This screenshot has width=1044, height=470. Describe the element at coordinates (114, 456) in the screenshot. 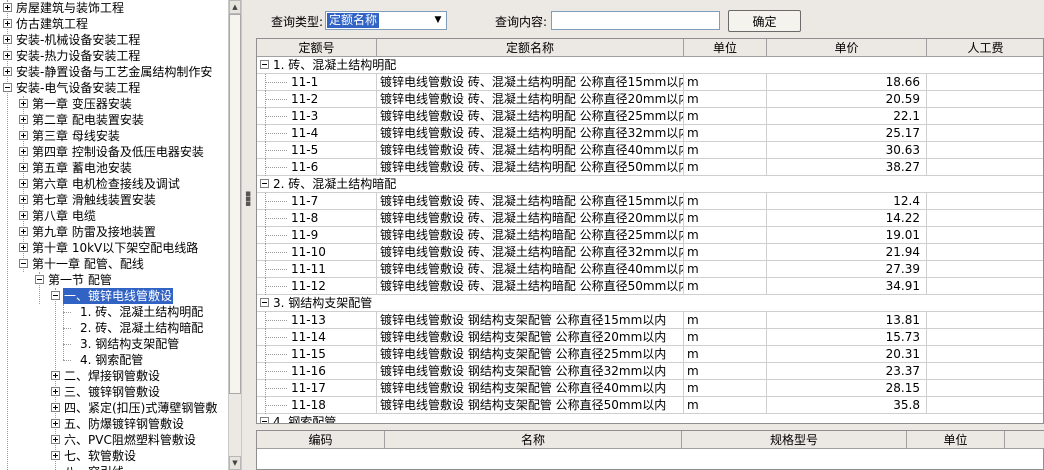

I see `tree-node: 七、软管敷设` at that location.